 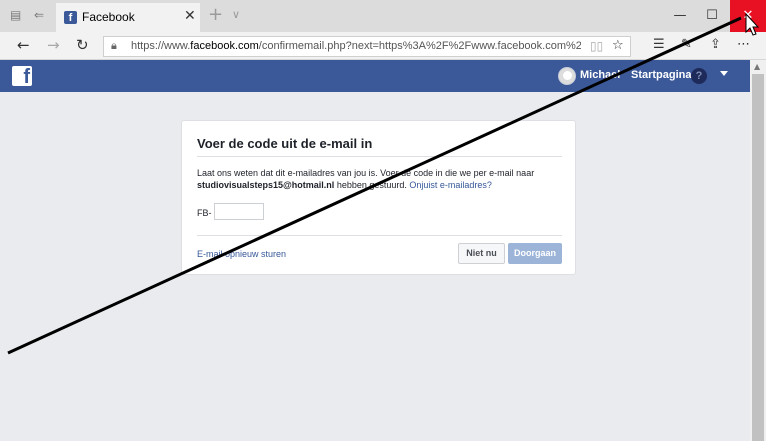 What do you see at coordinates (699, 76) in the screenshot?
I see `help-icon: ?` at bounding box center [699, 76].